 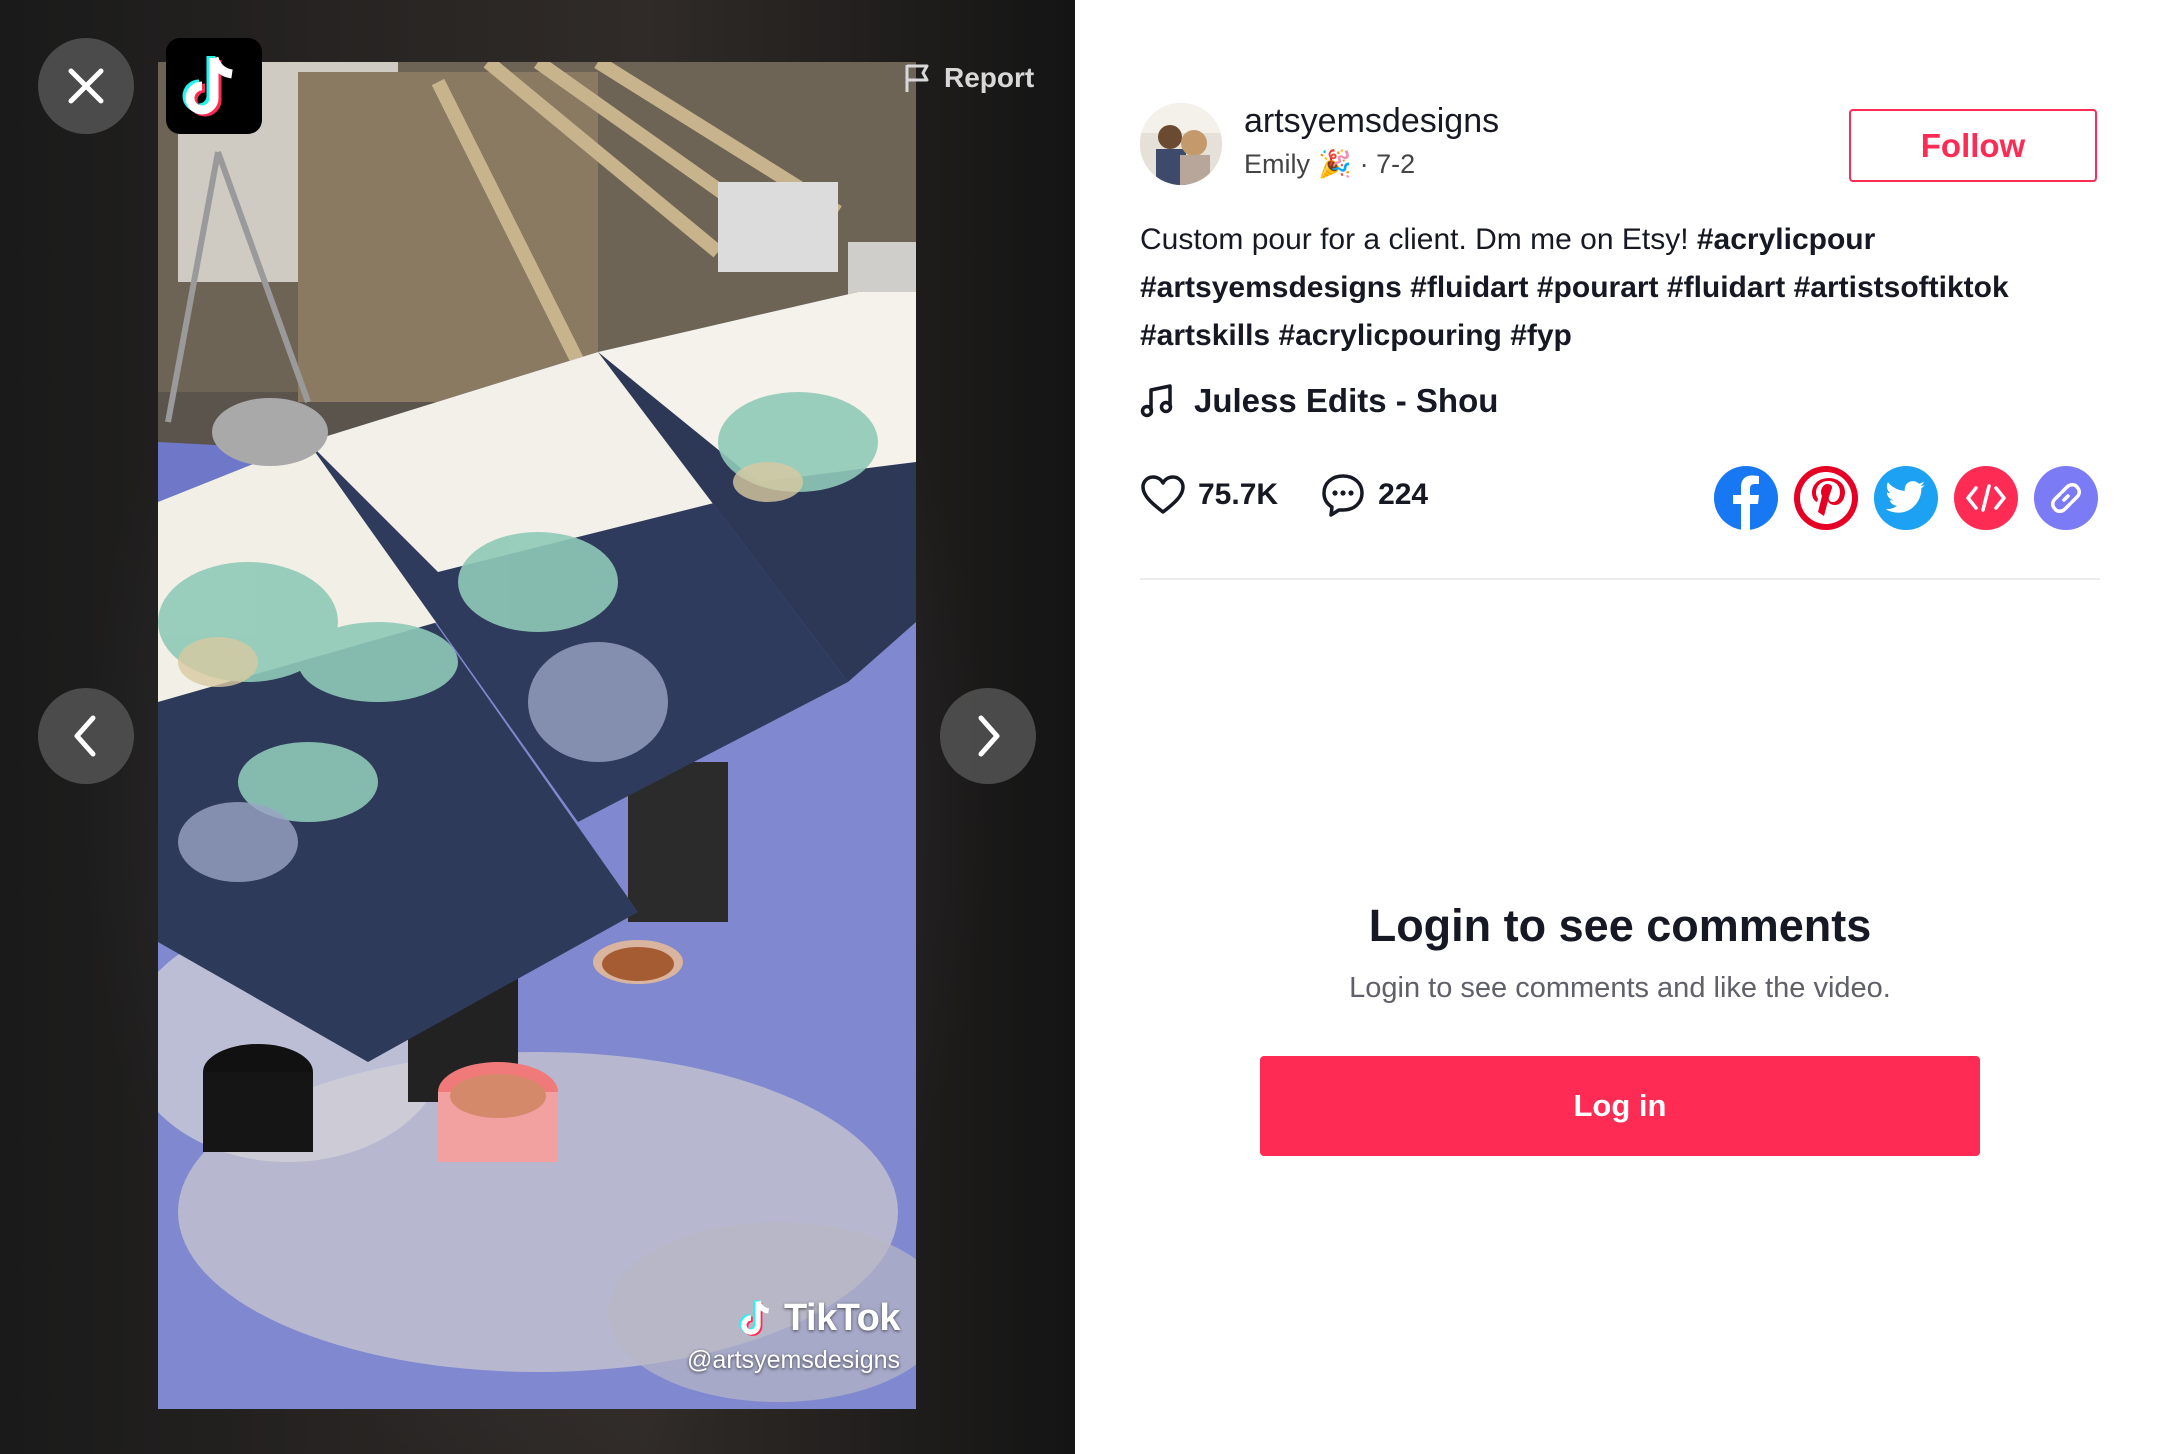 I want to click on caption-text: Custom pour for a client. Dm me on Etsy!, so click(x=1418, y=239).